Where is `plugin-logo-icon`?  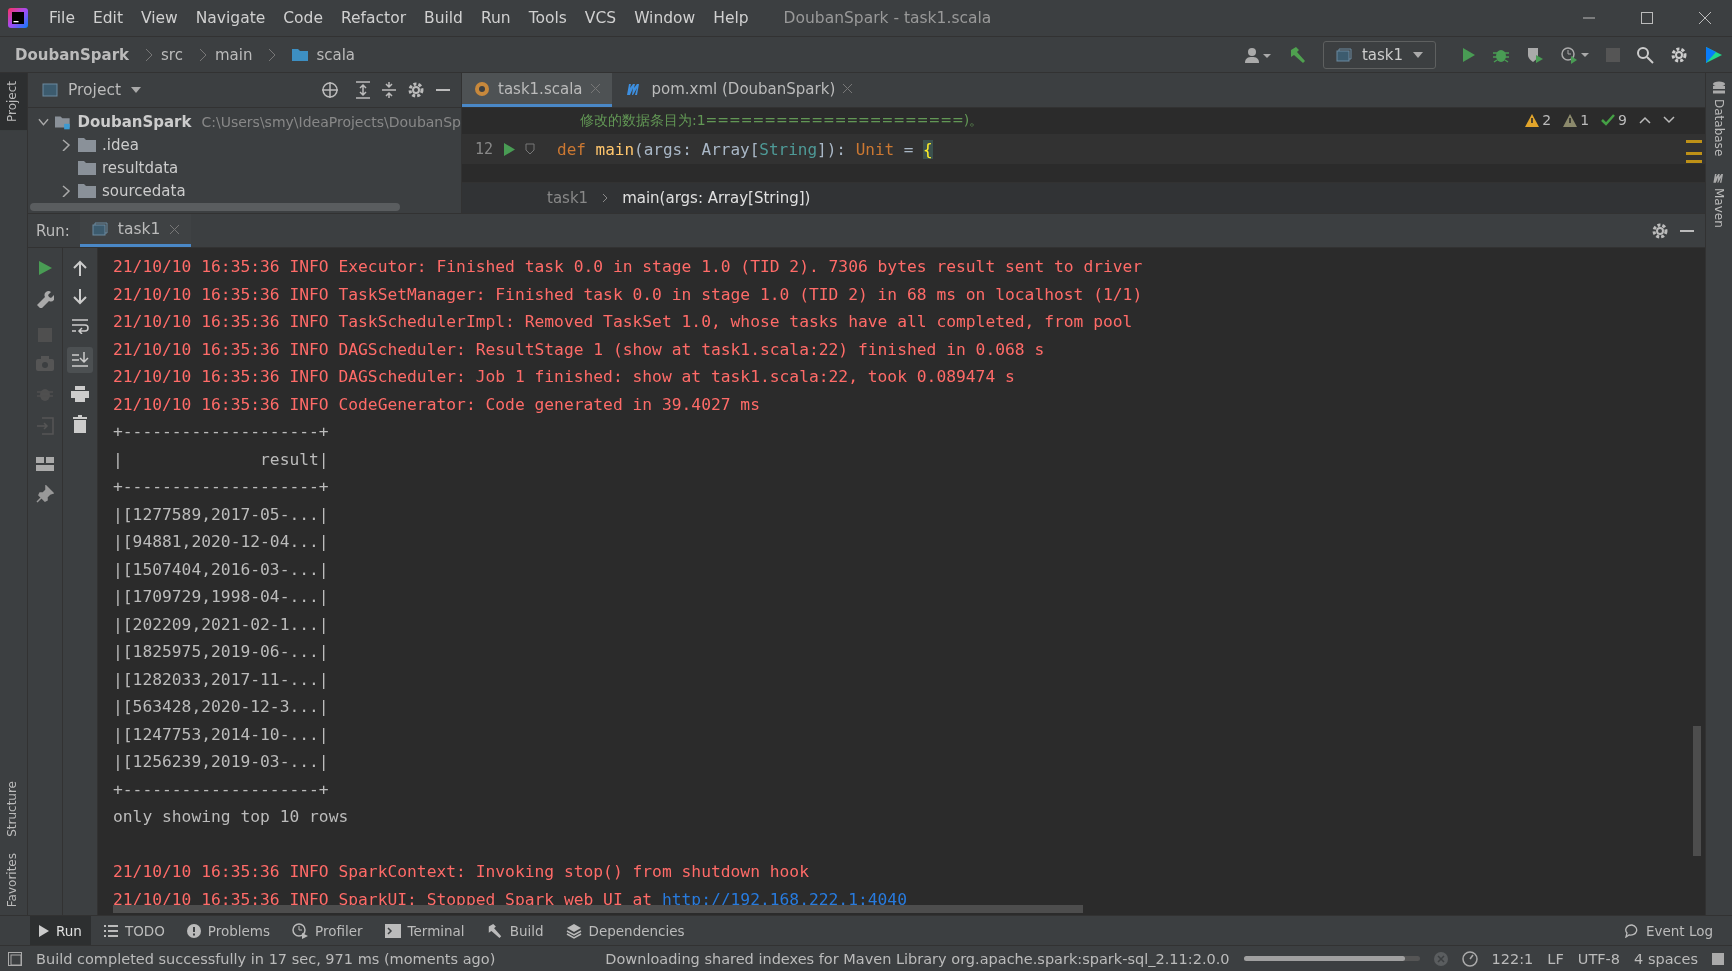 plugin-logo-icon is located at coordinates (1714, 54).